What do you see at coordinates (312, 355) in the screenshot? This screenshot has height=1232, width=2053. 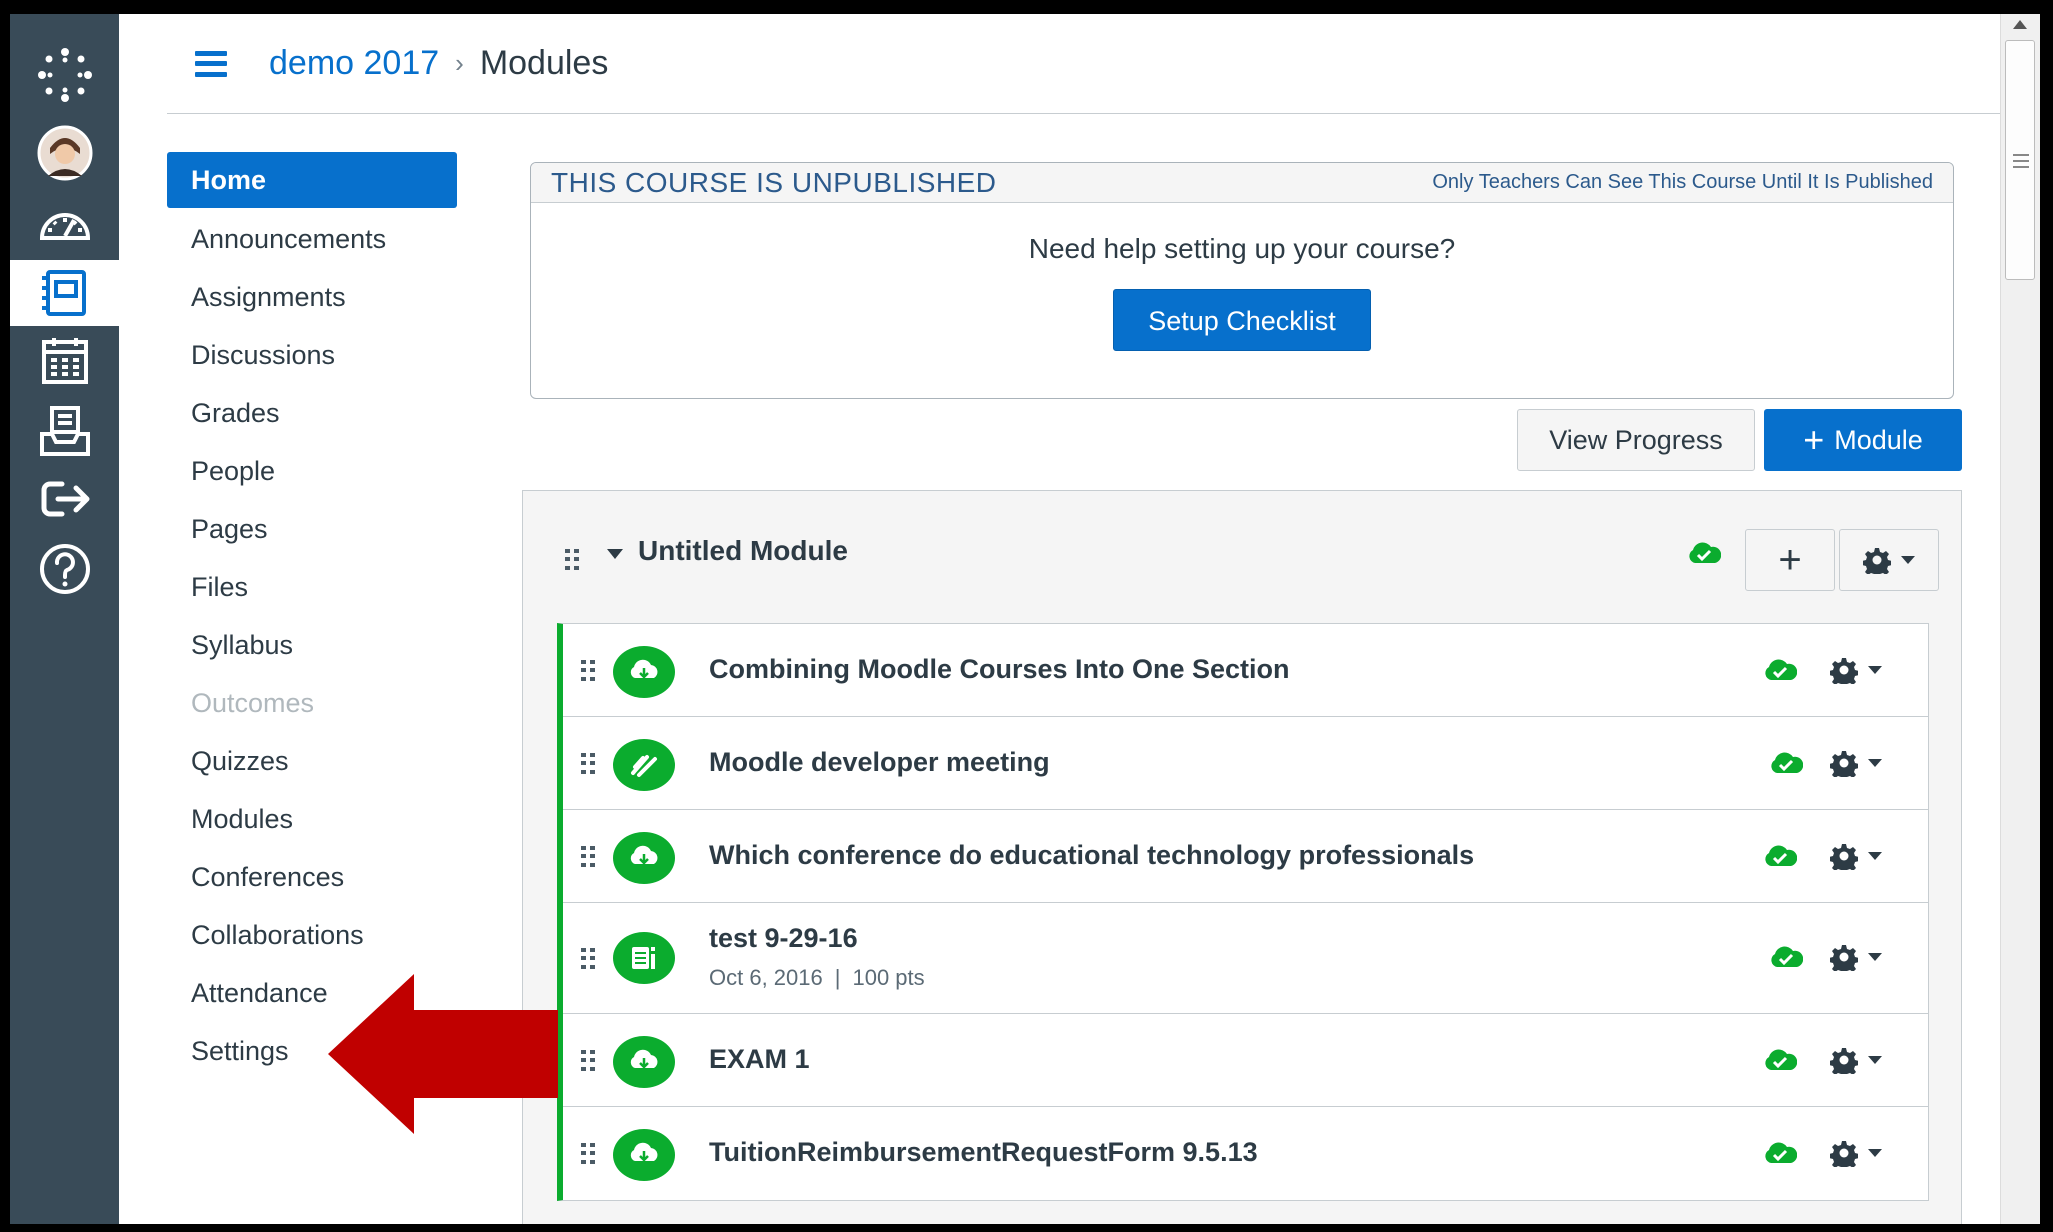 I see `course-nav-discussions: Discussions` at bounding box center [312, 355].